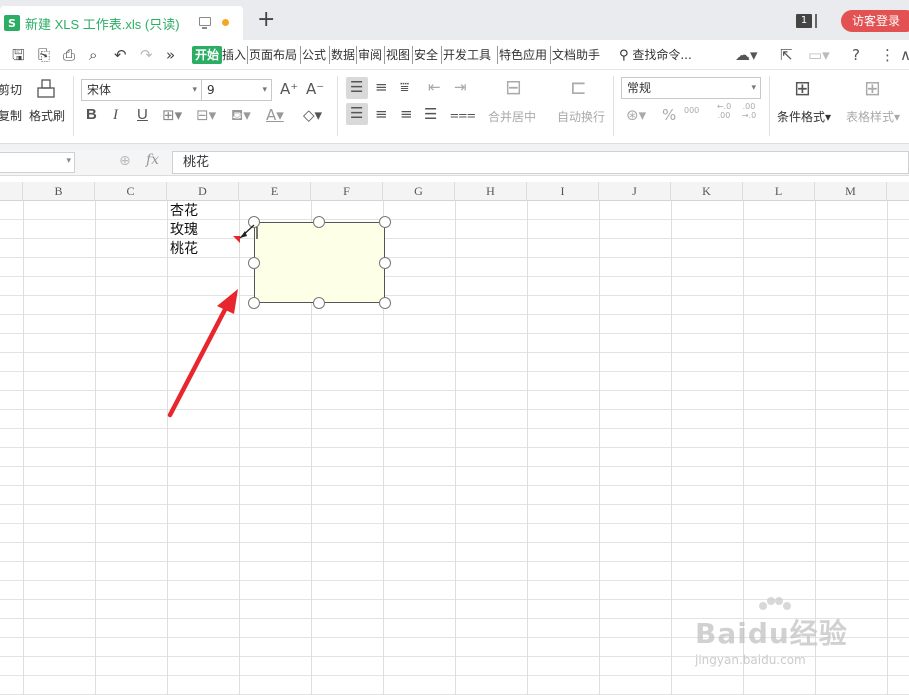  What do you see at coordinates (381, 114) in the screenshot?
I see `align-center-icon: ≡` at bounding box center [381, 114].